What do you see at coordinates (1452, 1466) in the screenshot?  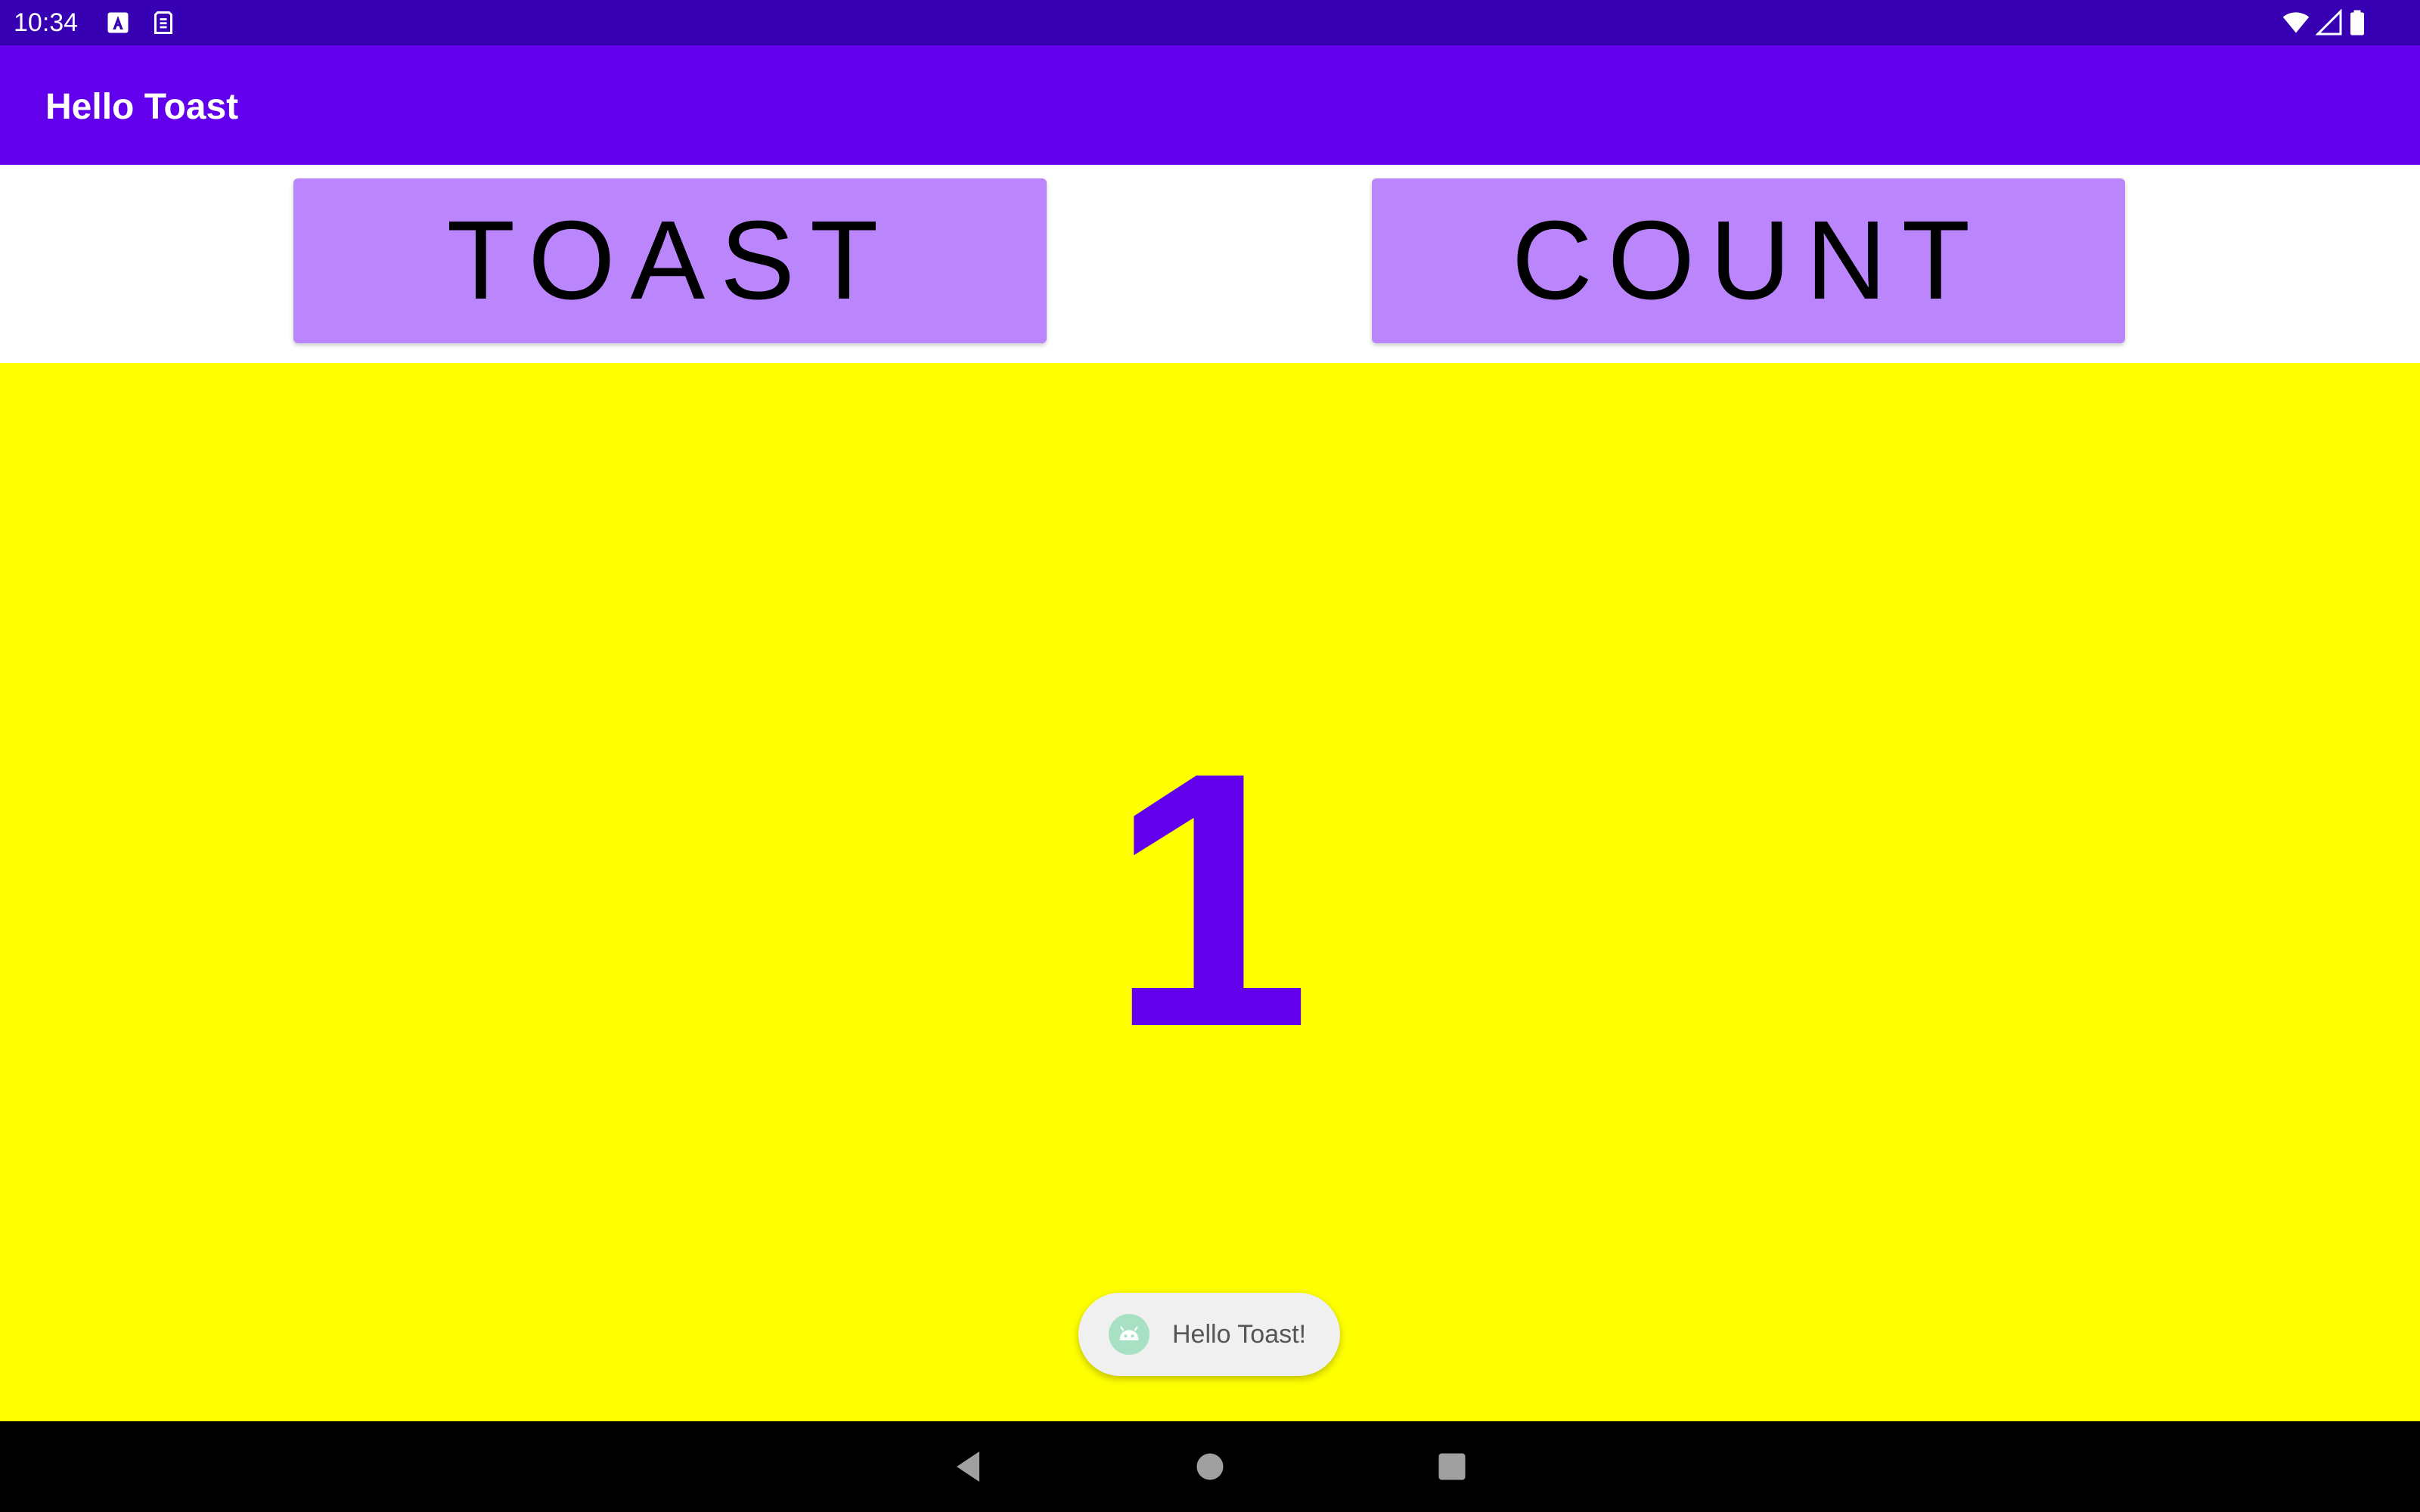 I see `recents-icon` at bounding box center [1452, 1466].